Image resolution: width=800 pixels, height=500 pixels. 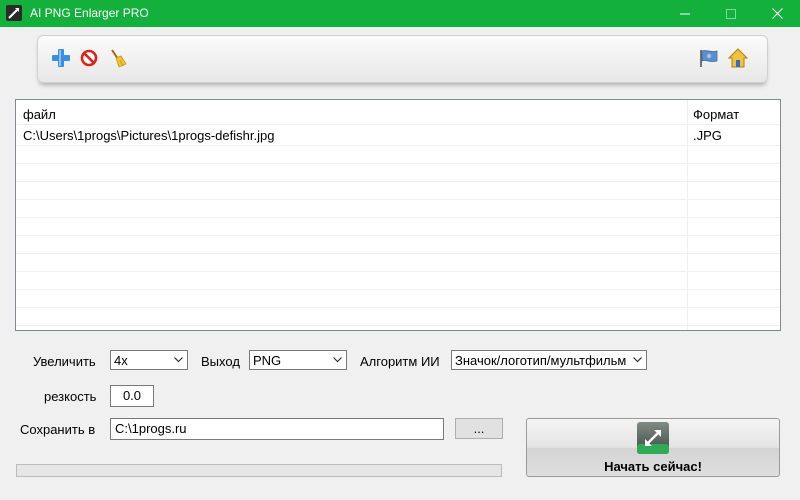 What do you see at coordinates (58, 429) in the screenshot?
I see `save-to-label: Сохранить в` at bounding box center [58, 429].